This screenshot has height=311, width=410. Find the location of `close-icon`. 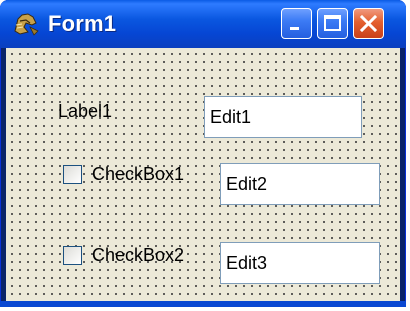

close-icon is located at coordinates (368, 23).